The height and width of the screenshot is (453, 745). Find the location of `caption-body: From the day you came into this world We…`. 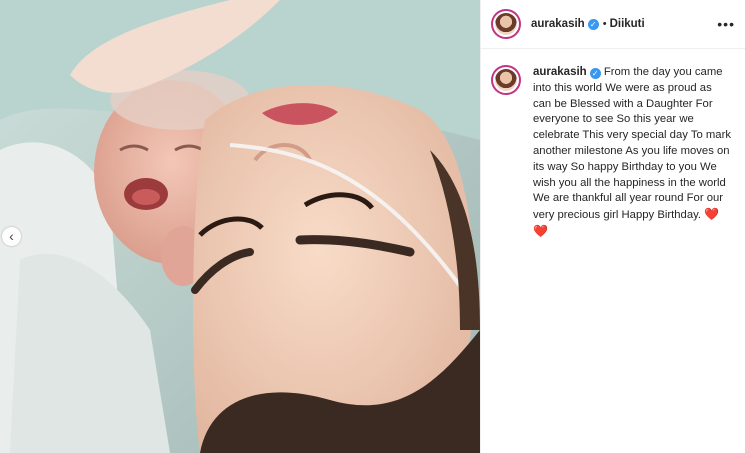

caption-body: From the day you came into this world We… is located at coordinates (632, 144).